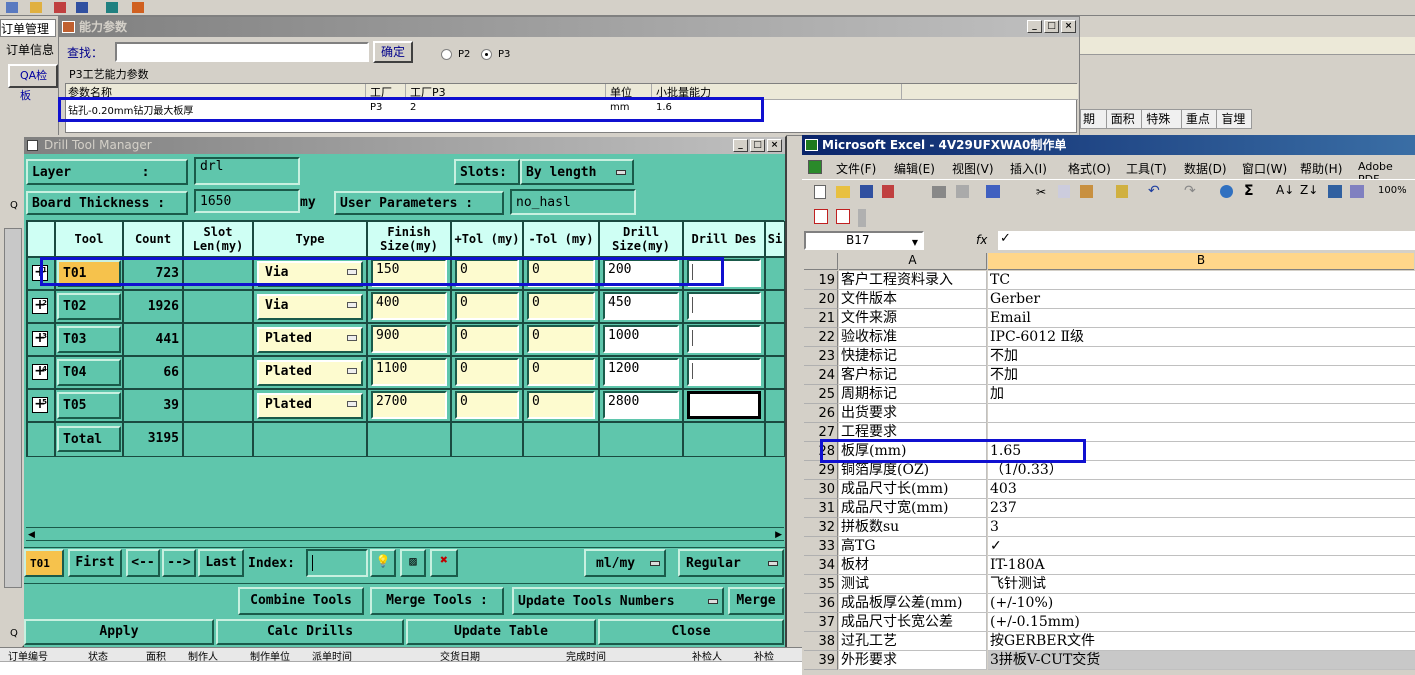  I want to click on cell-b: 403, so click(1201, 489).